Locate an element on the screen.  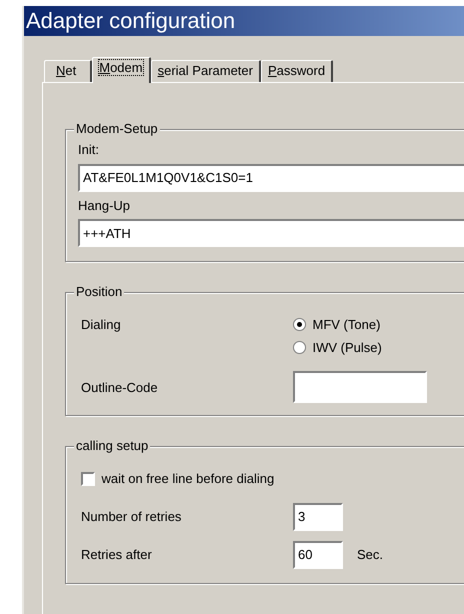
unit-label: Sec. is located at coordinates (370, 555).